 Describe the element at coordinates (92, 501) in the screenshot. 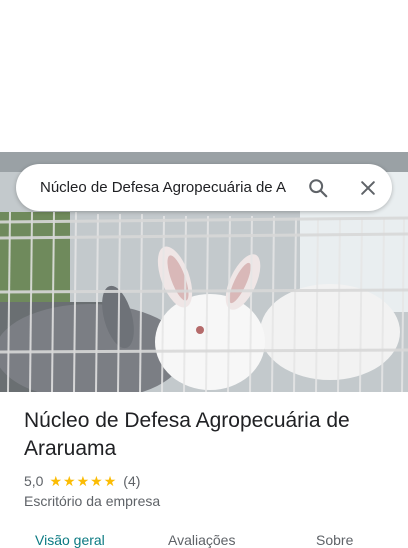

I see `place-category: Escritório da empresa` at that location.